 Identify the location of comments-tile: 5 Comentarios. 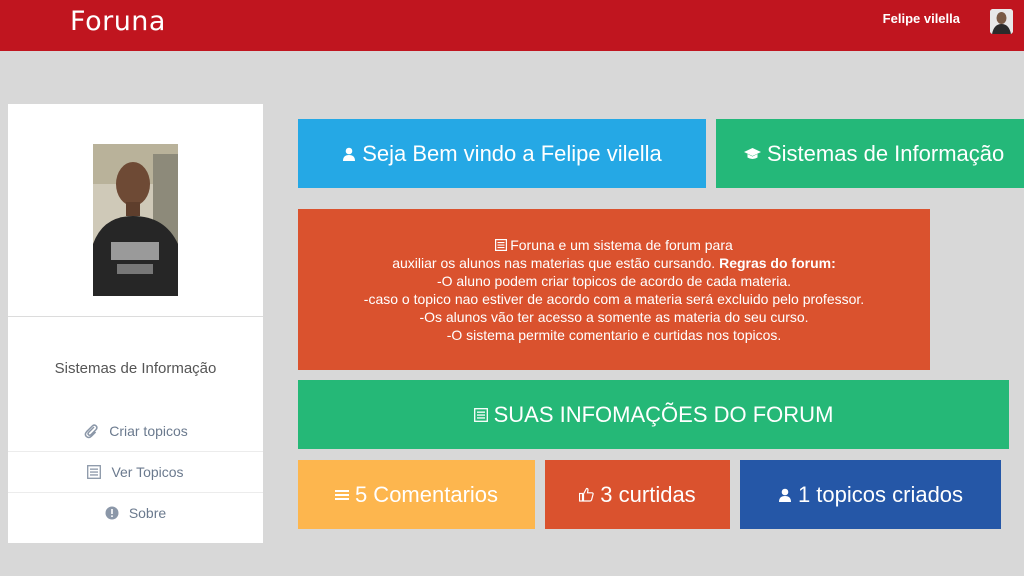
(416, 494).